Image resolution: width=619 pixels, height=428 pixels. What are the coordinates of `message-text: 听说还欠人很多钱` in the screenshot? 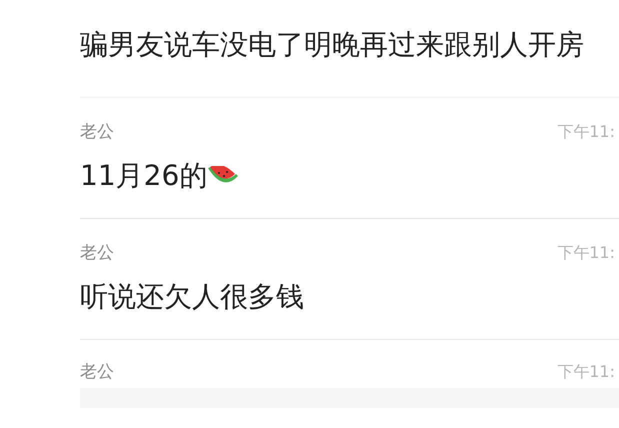 It's located at (192, 297).